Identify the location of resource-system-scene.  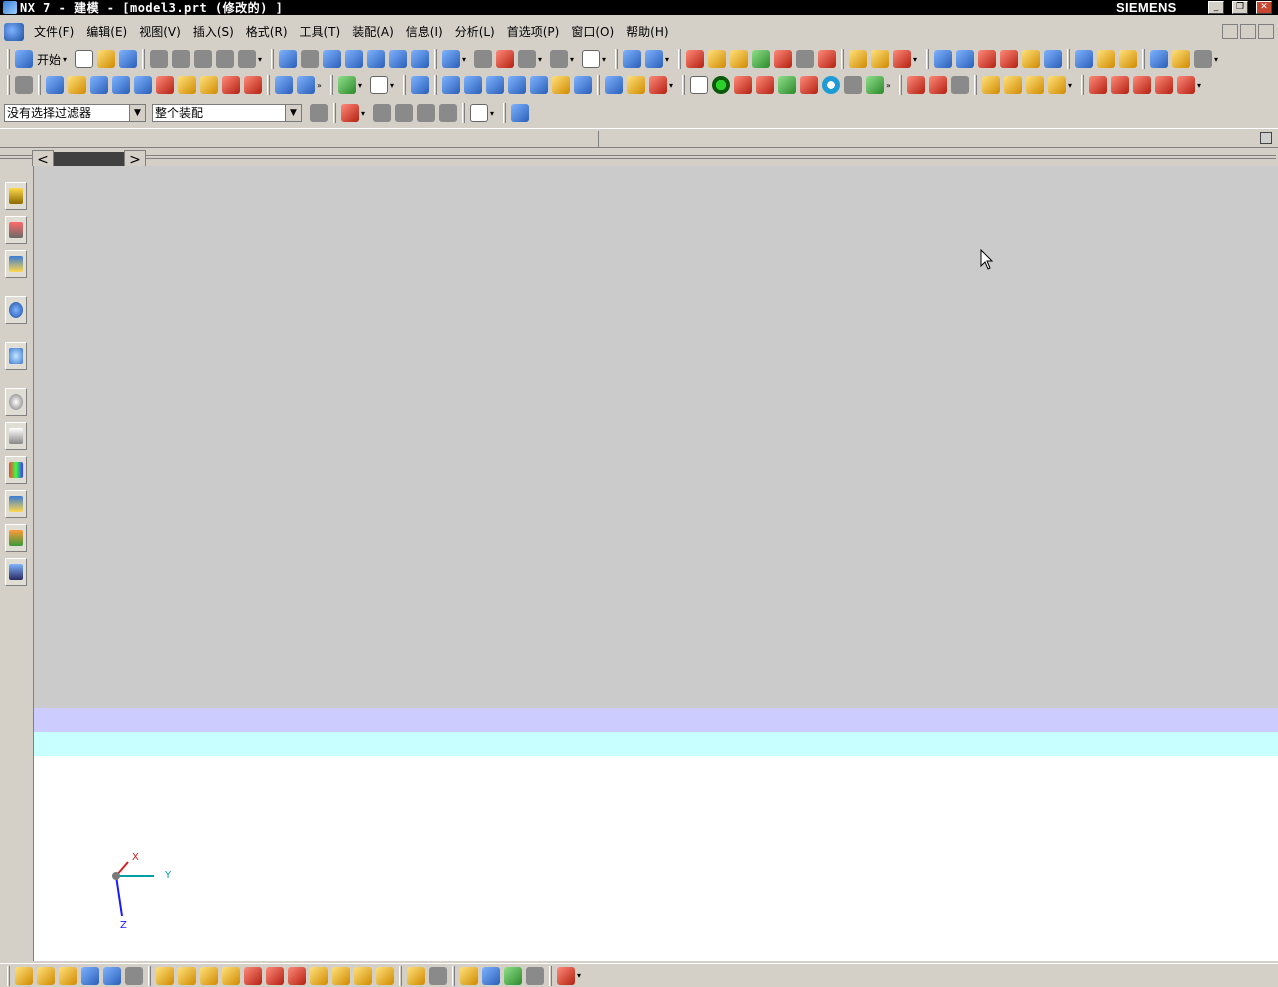
(16, 572).